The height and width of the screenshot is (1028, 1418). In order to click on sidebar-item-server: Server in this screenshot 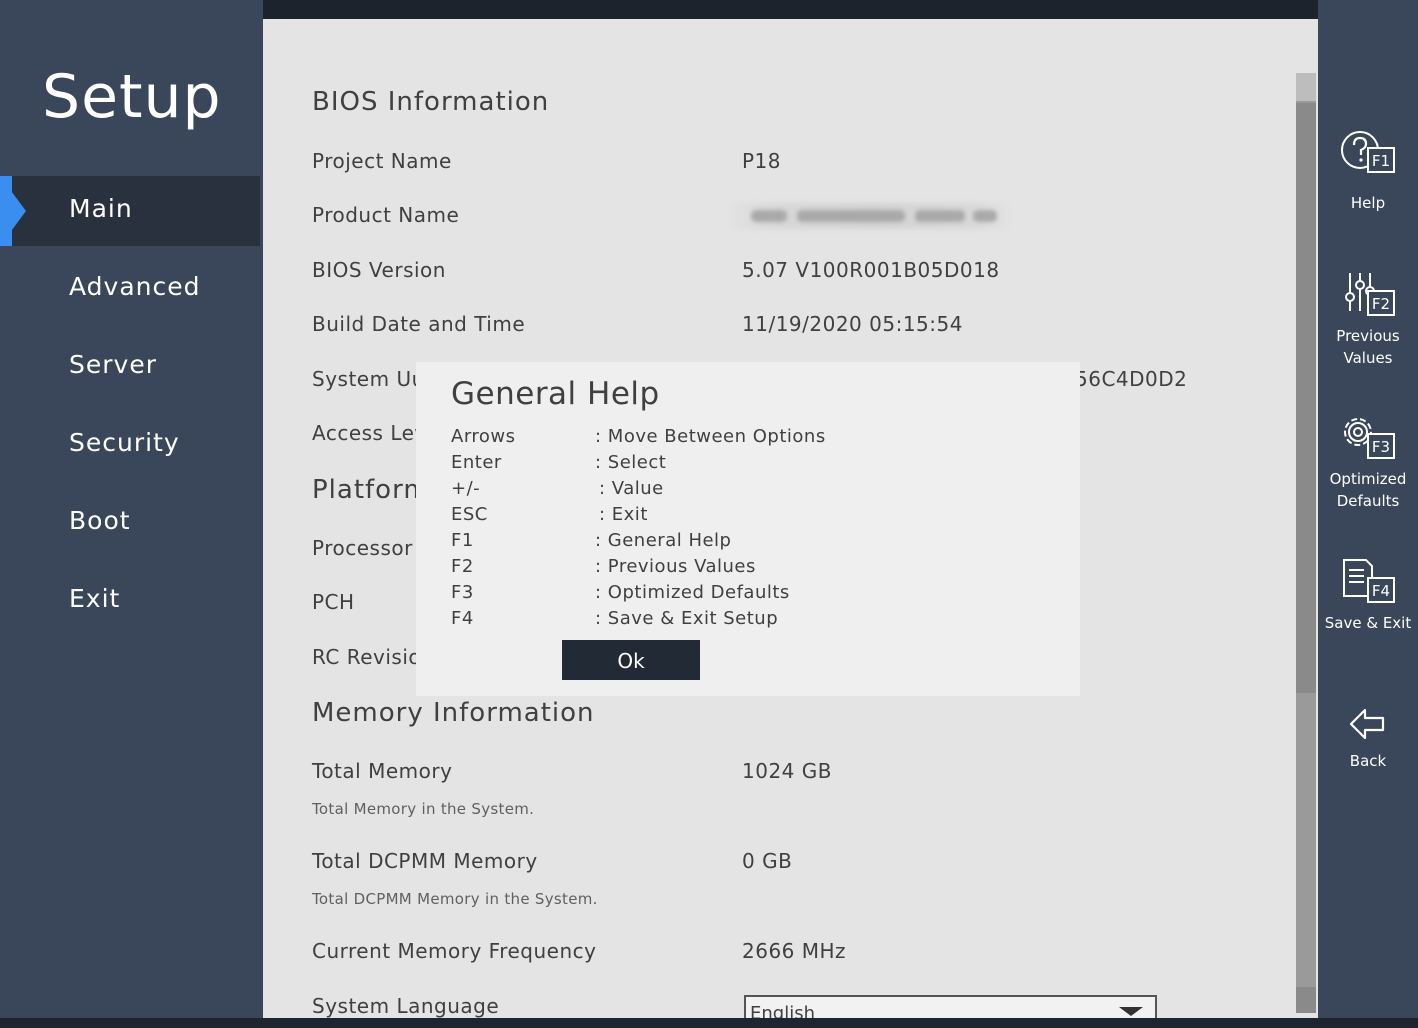, I will do `click(131, 367)`.